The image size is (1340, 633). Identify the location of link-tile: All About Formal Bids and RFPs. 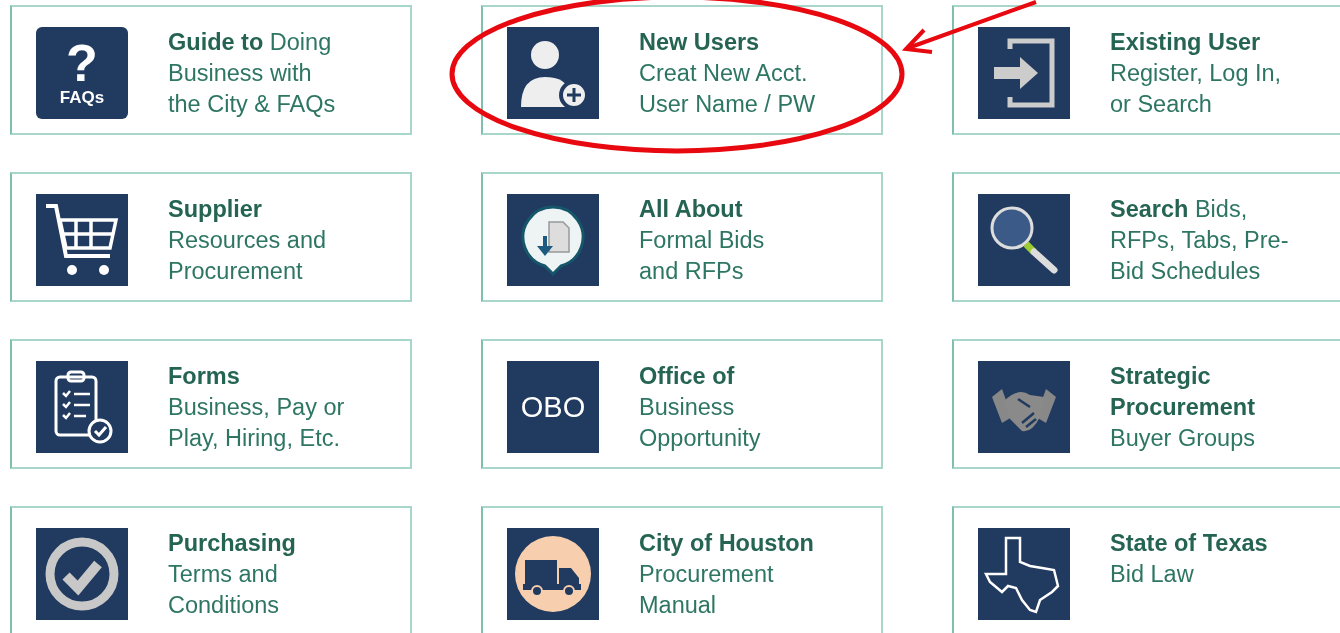
(682, 237).